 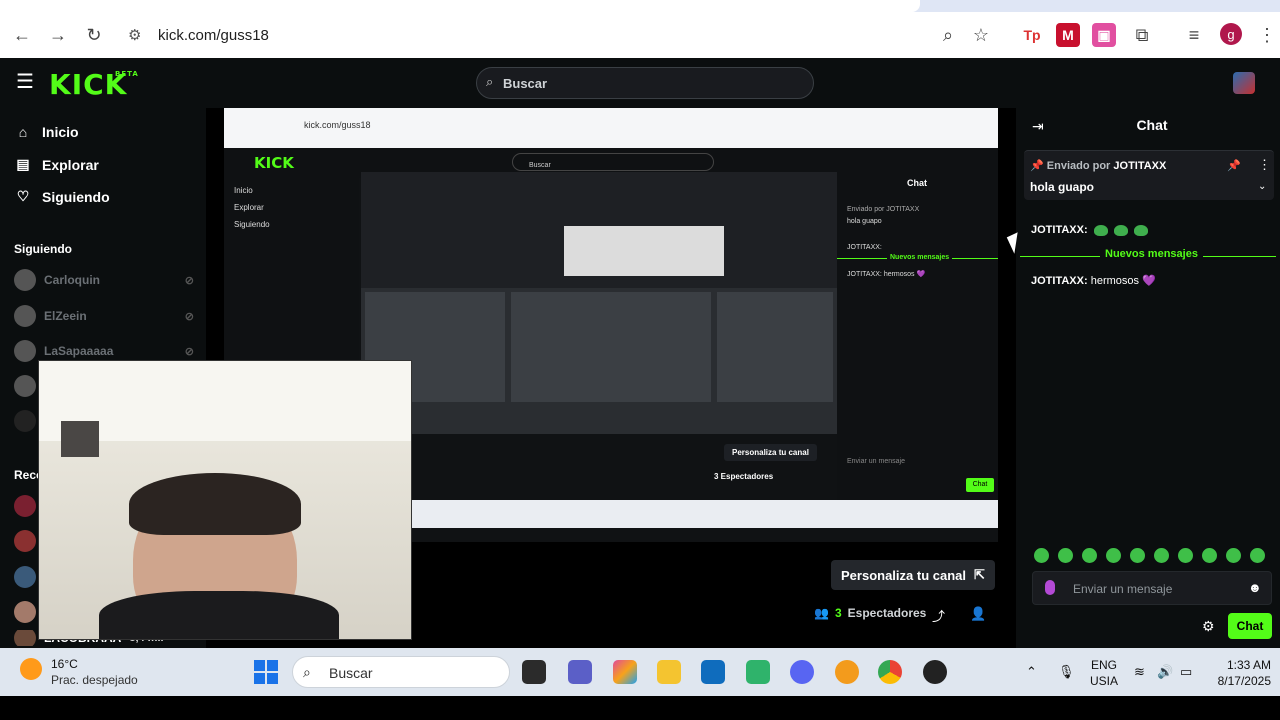 I want to click on search-input: ⌕ Buscar, so click(x=645, y=83).